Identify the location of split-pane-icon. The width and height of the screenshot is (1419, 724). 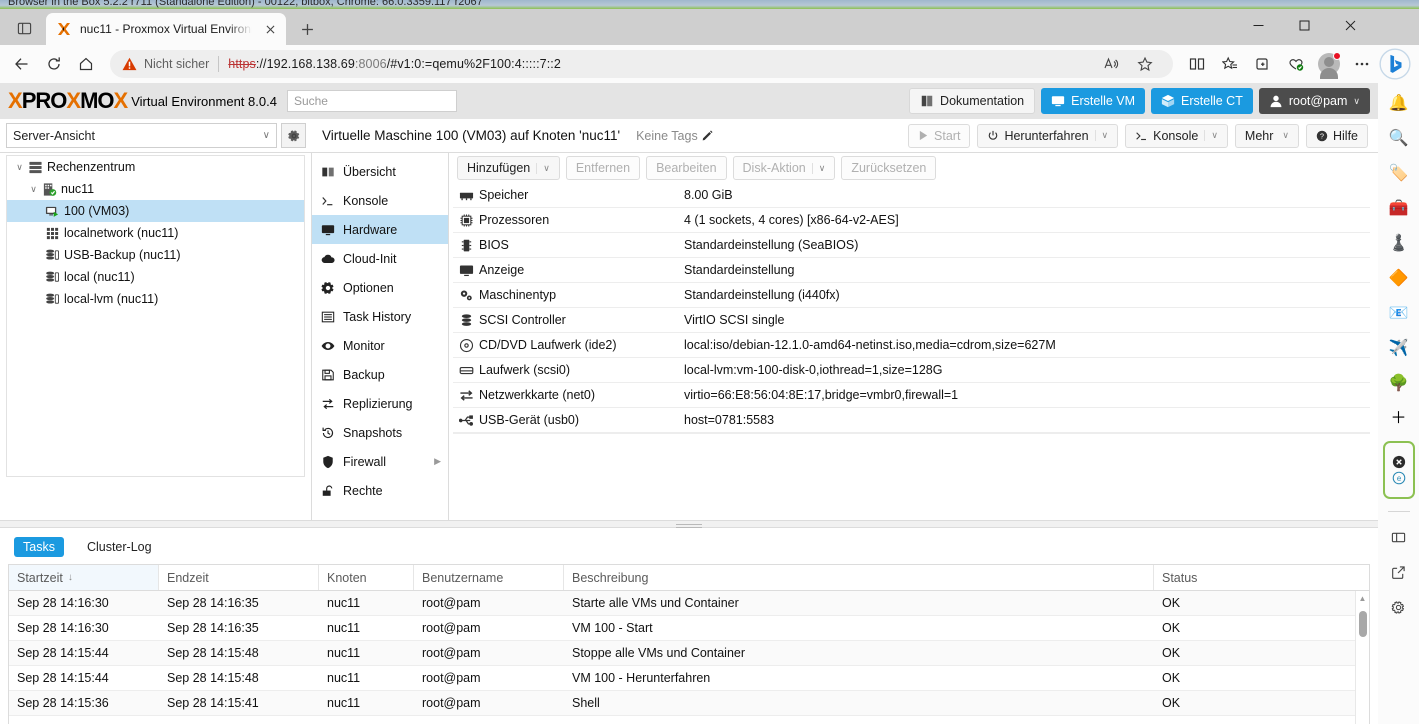
(1399, 537).